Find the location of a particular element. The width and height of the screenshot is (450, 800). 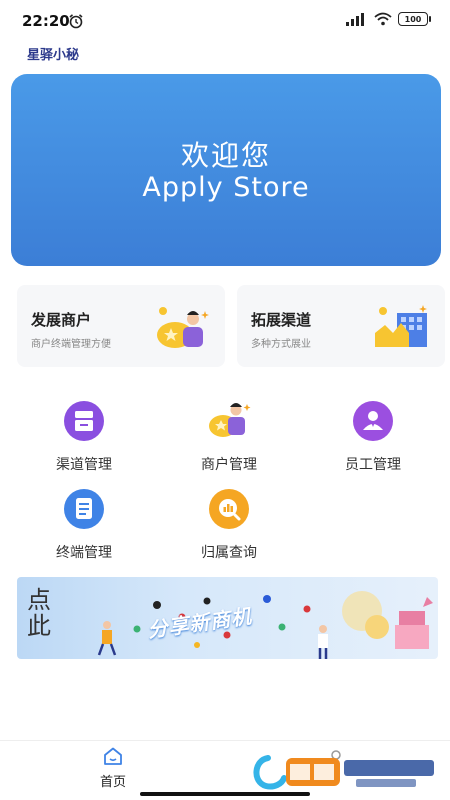

welcome-text: 欢迎您 is located at coordinates (225, 155).